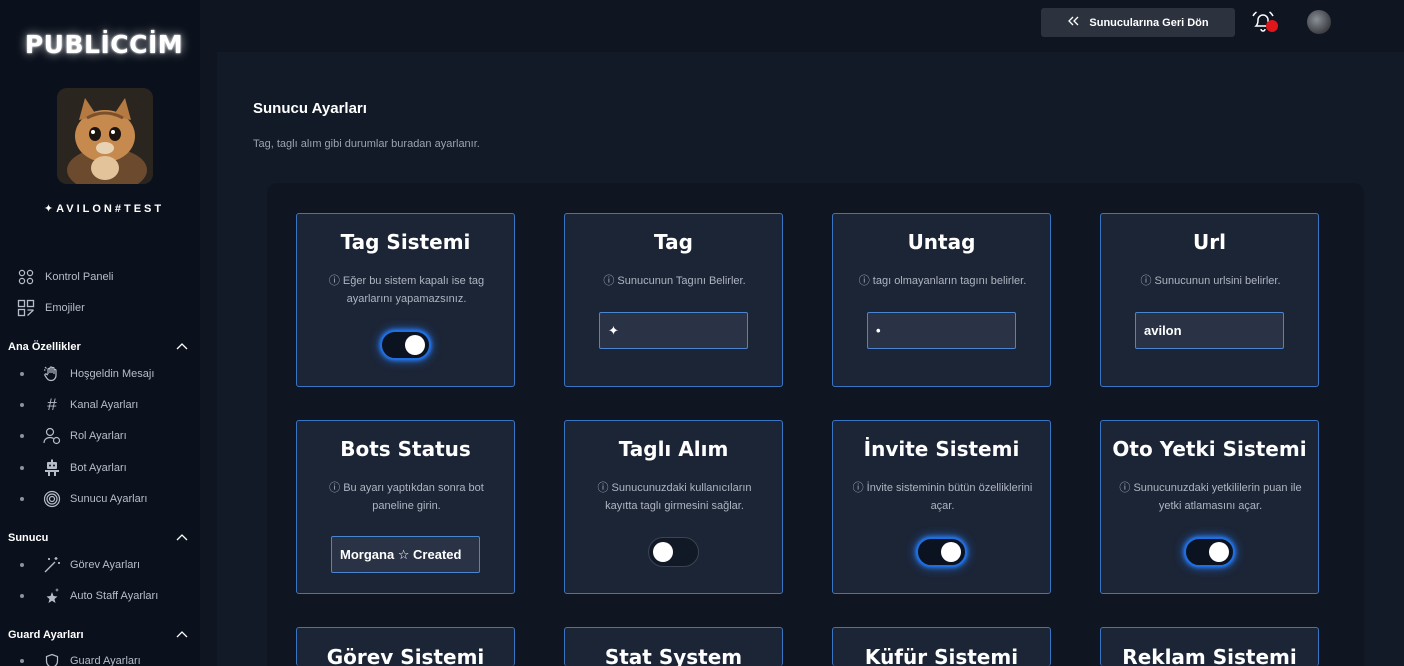 The image size is (1404, 666). I want to click on card-title: Görev Sistemi, so click(405, 655).